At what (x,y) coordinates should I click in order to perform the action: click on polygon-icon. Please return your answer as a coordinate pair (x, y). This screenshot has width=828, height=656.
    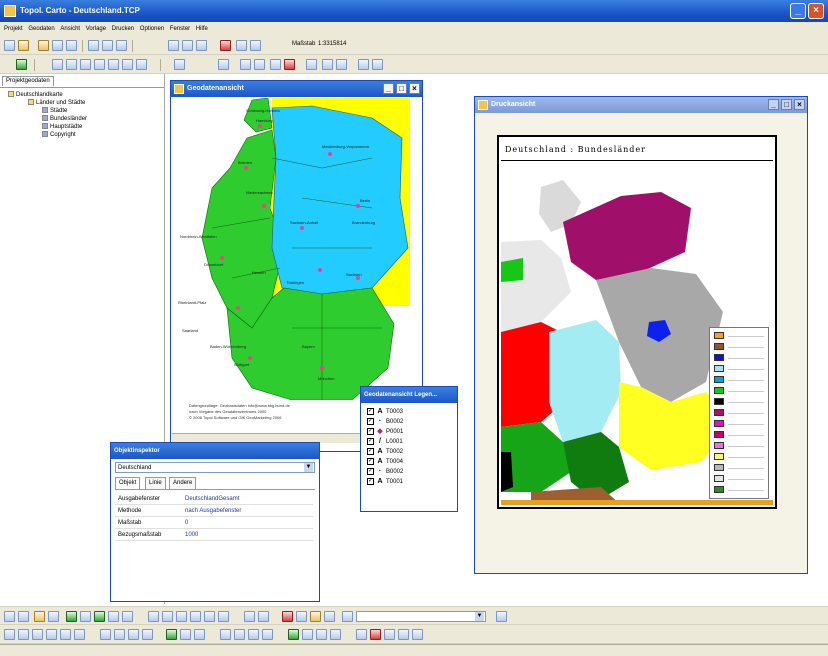
    Looking at the image, I should click on (65, 634).